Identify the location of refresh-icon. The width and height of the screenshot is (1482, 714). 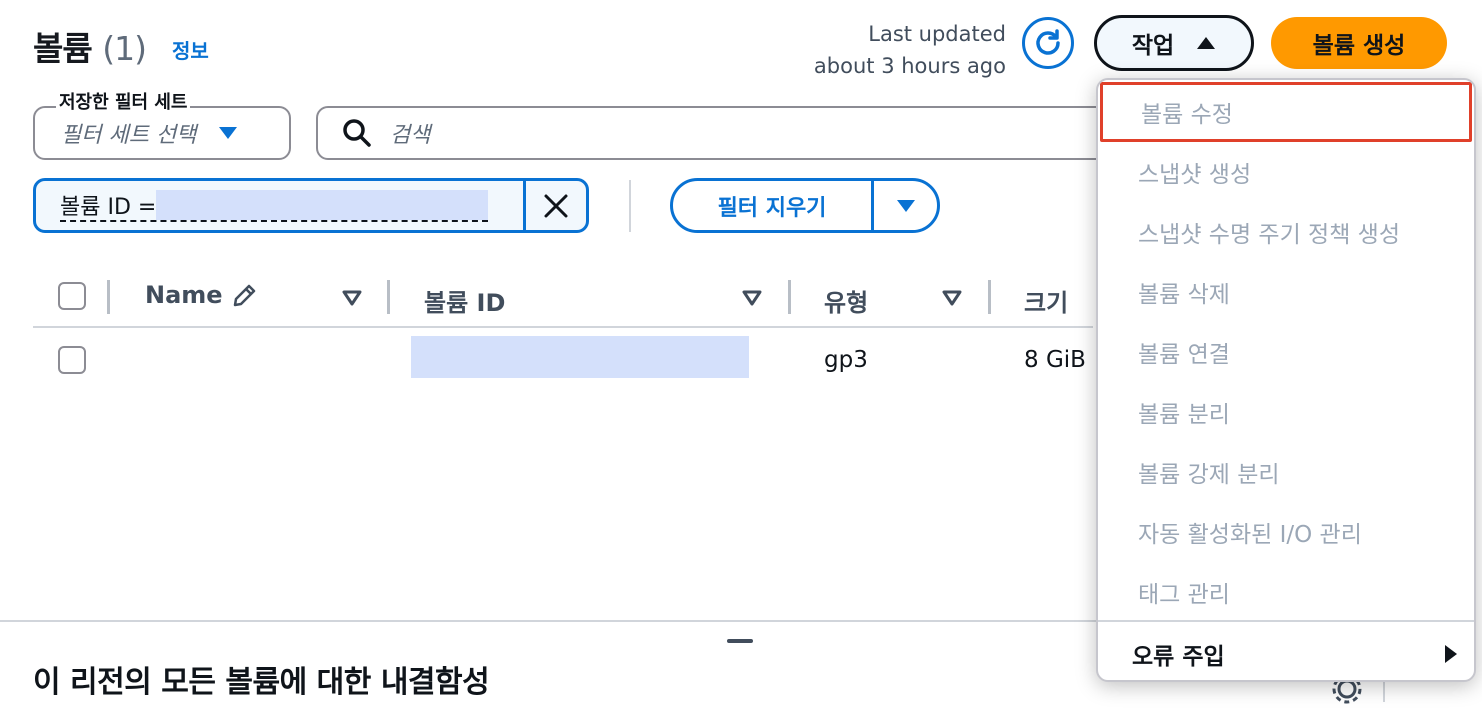
(1048, 42).